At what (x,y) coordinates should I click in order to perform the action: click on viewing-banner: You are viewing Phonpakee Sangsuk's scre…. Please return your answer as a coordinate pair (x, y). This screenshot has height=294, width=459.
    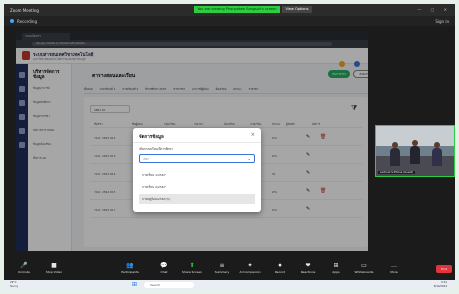
    Looking at the image, I should click on (254, 9).